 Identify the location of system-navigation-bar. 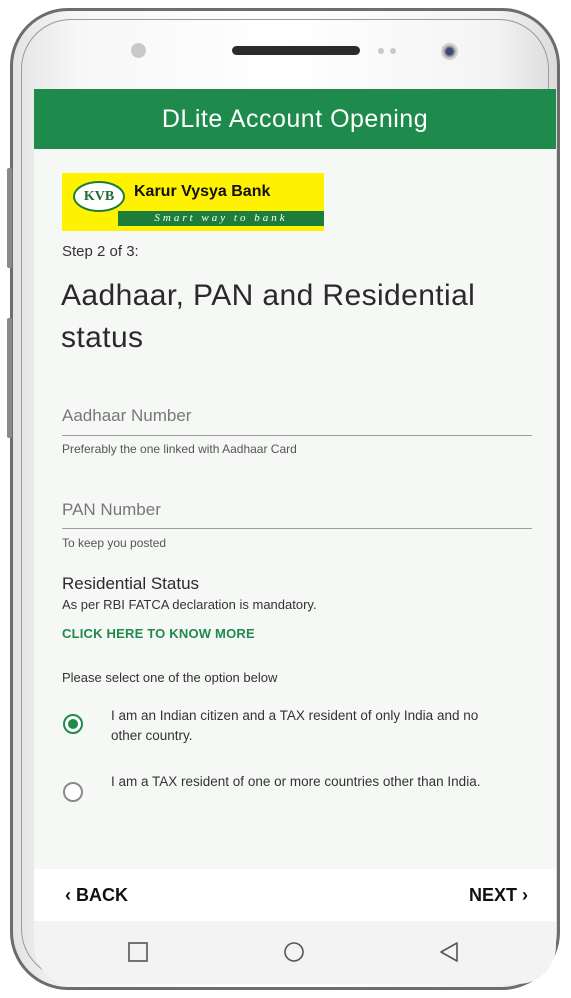
(295, 952).